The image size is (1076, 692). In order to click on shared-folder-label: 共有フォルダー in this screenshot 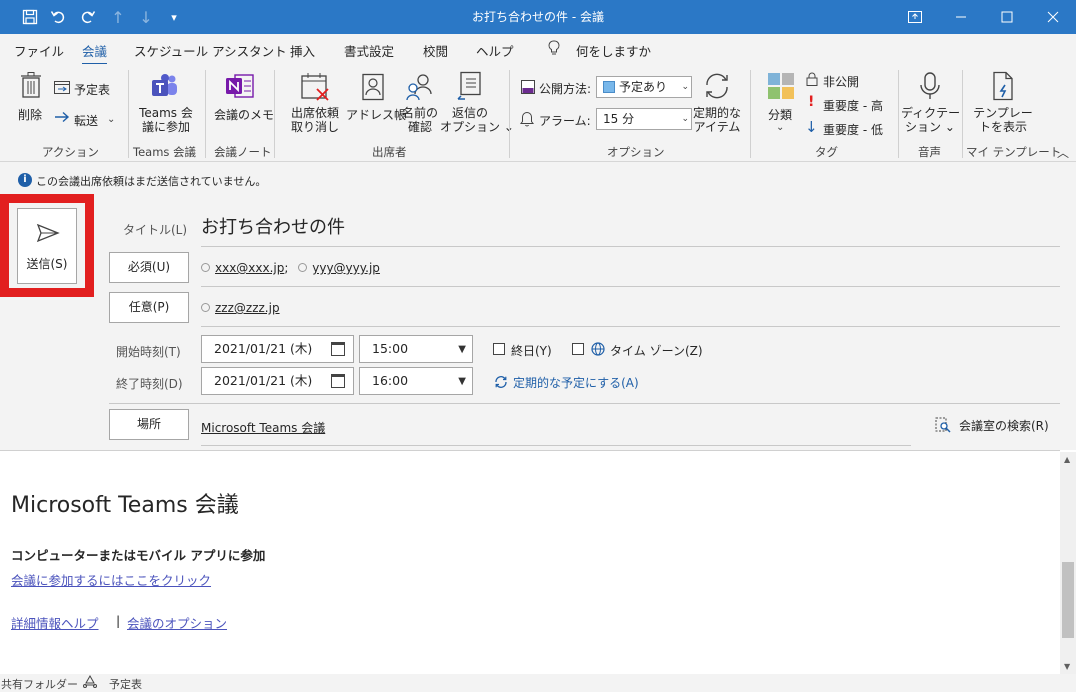, I will do `click(39, 684)`.